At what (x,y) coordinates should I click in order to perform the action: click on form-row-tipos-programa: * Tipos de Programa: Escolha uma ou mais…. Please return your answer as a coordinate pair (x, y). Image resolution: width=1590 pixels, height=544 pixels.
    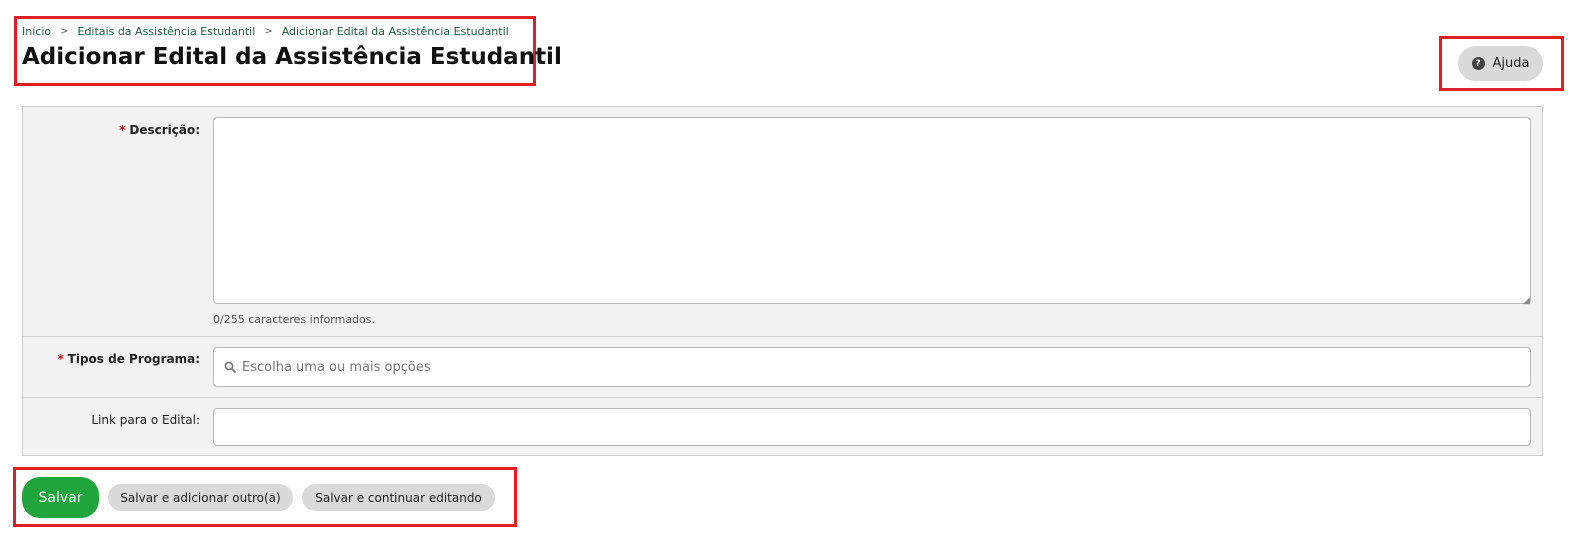
    Looking at the image, I should click on (782, 367).